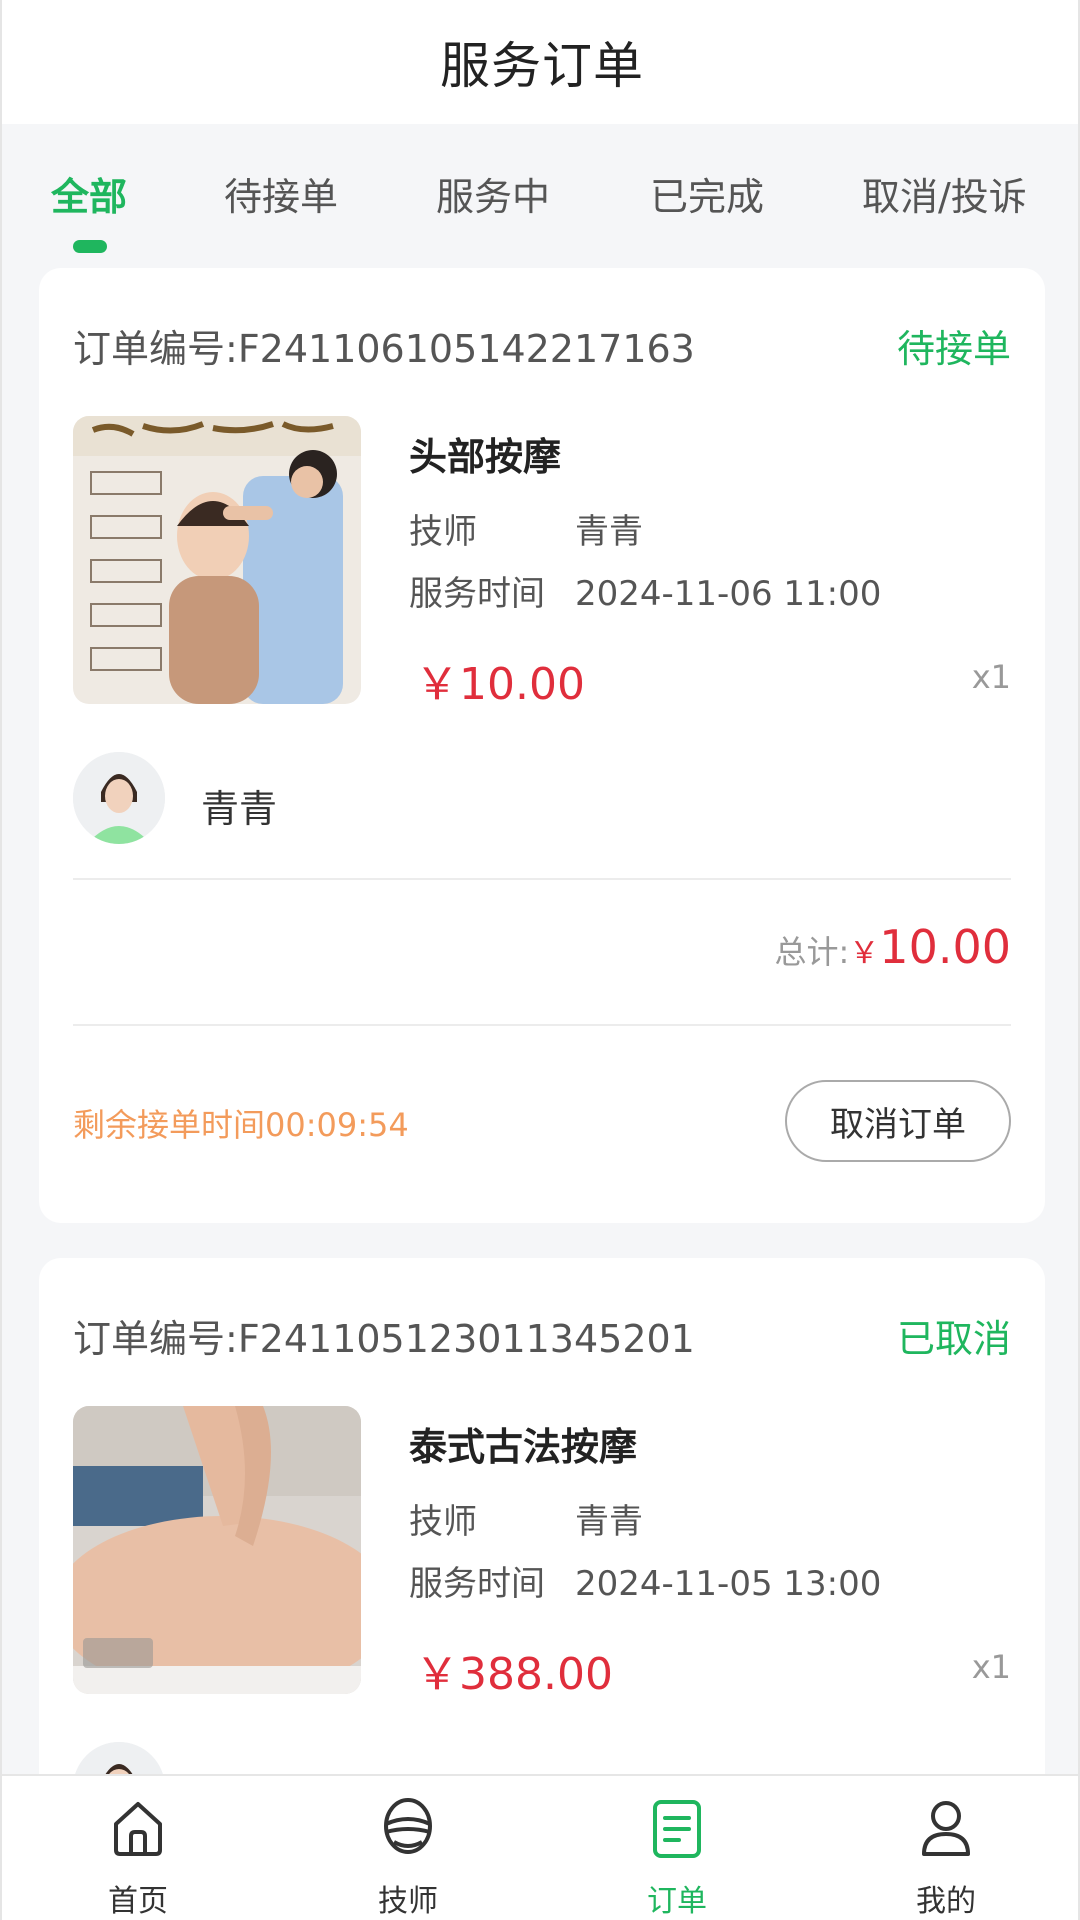  Describe the element at coordinates (89, 193) in the screenshot. I see `tab-all: 全部` at that location.